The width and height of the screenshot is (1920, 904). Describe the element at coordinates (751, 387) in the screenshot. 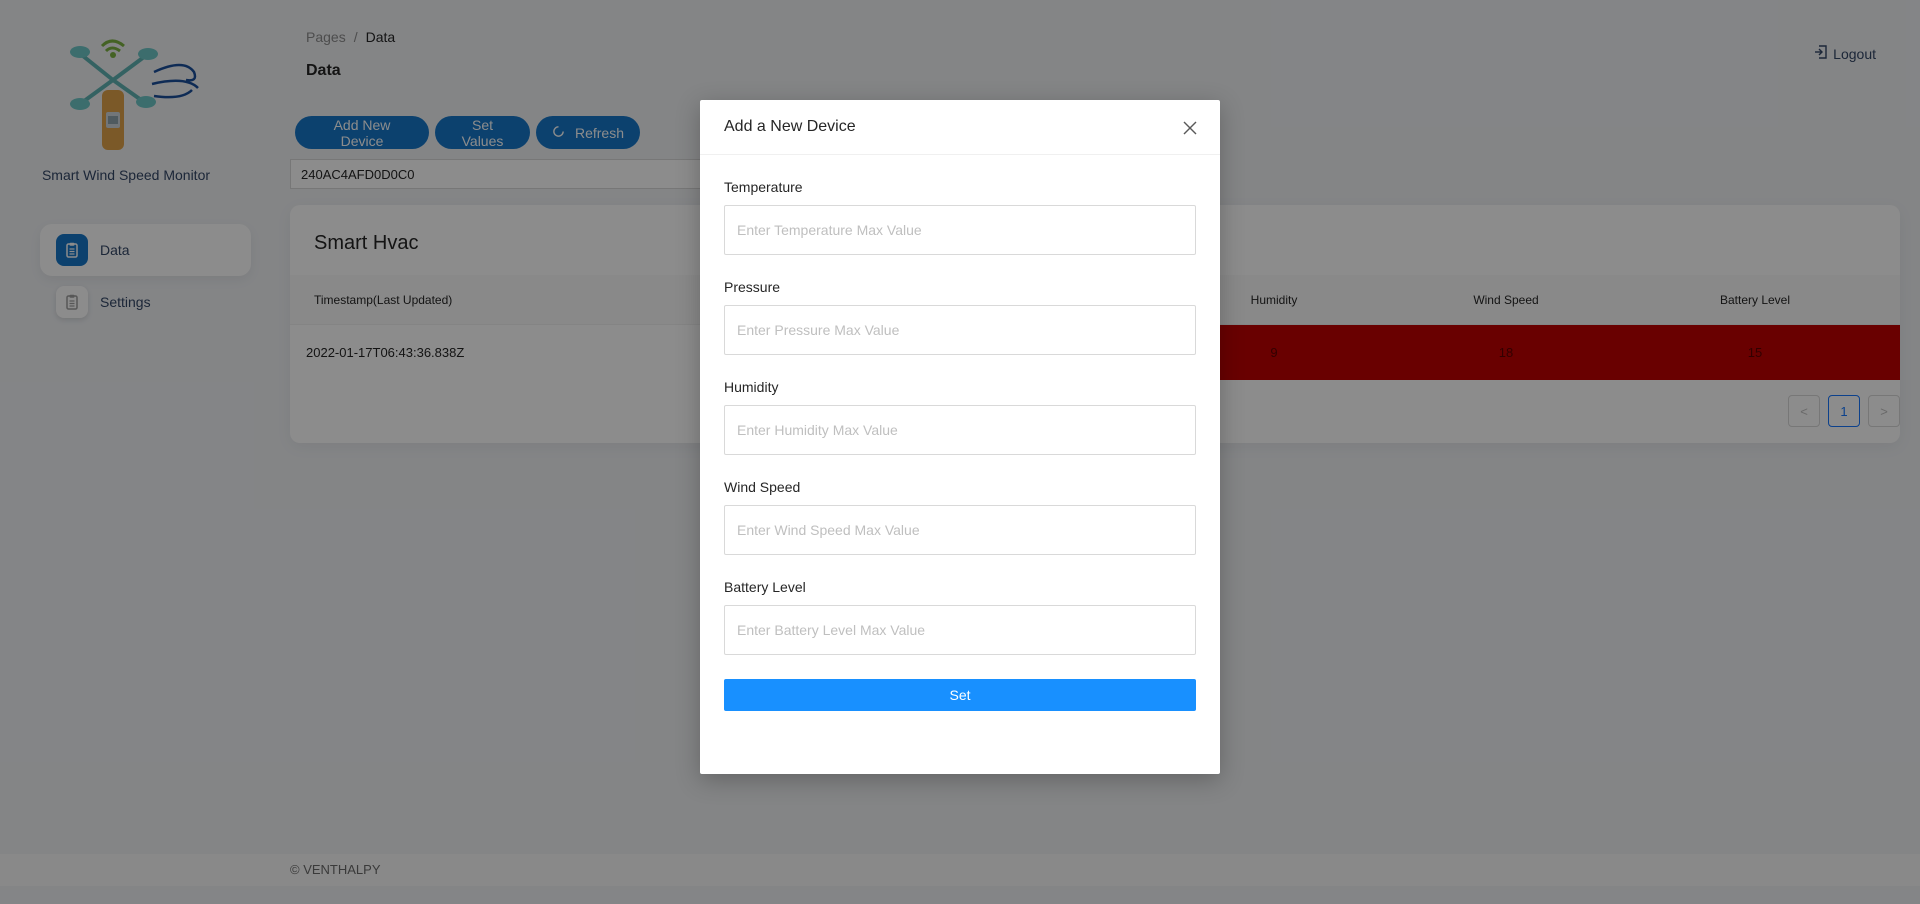

I see `humidity-label: Humidity` at that location.